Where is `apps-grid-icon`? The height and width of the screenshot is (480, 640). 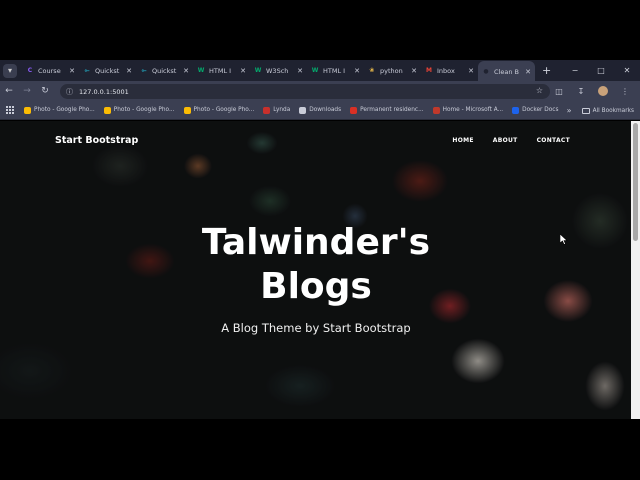
apps-grid-icon is located at coordinates (10, 110).